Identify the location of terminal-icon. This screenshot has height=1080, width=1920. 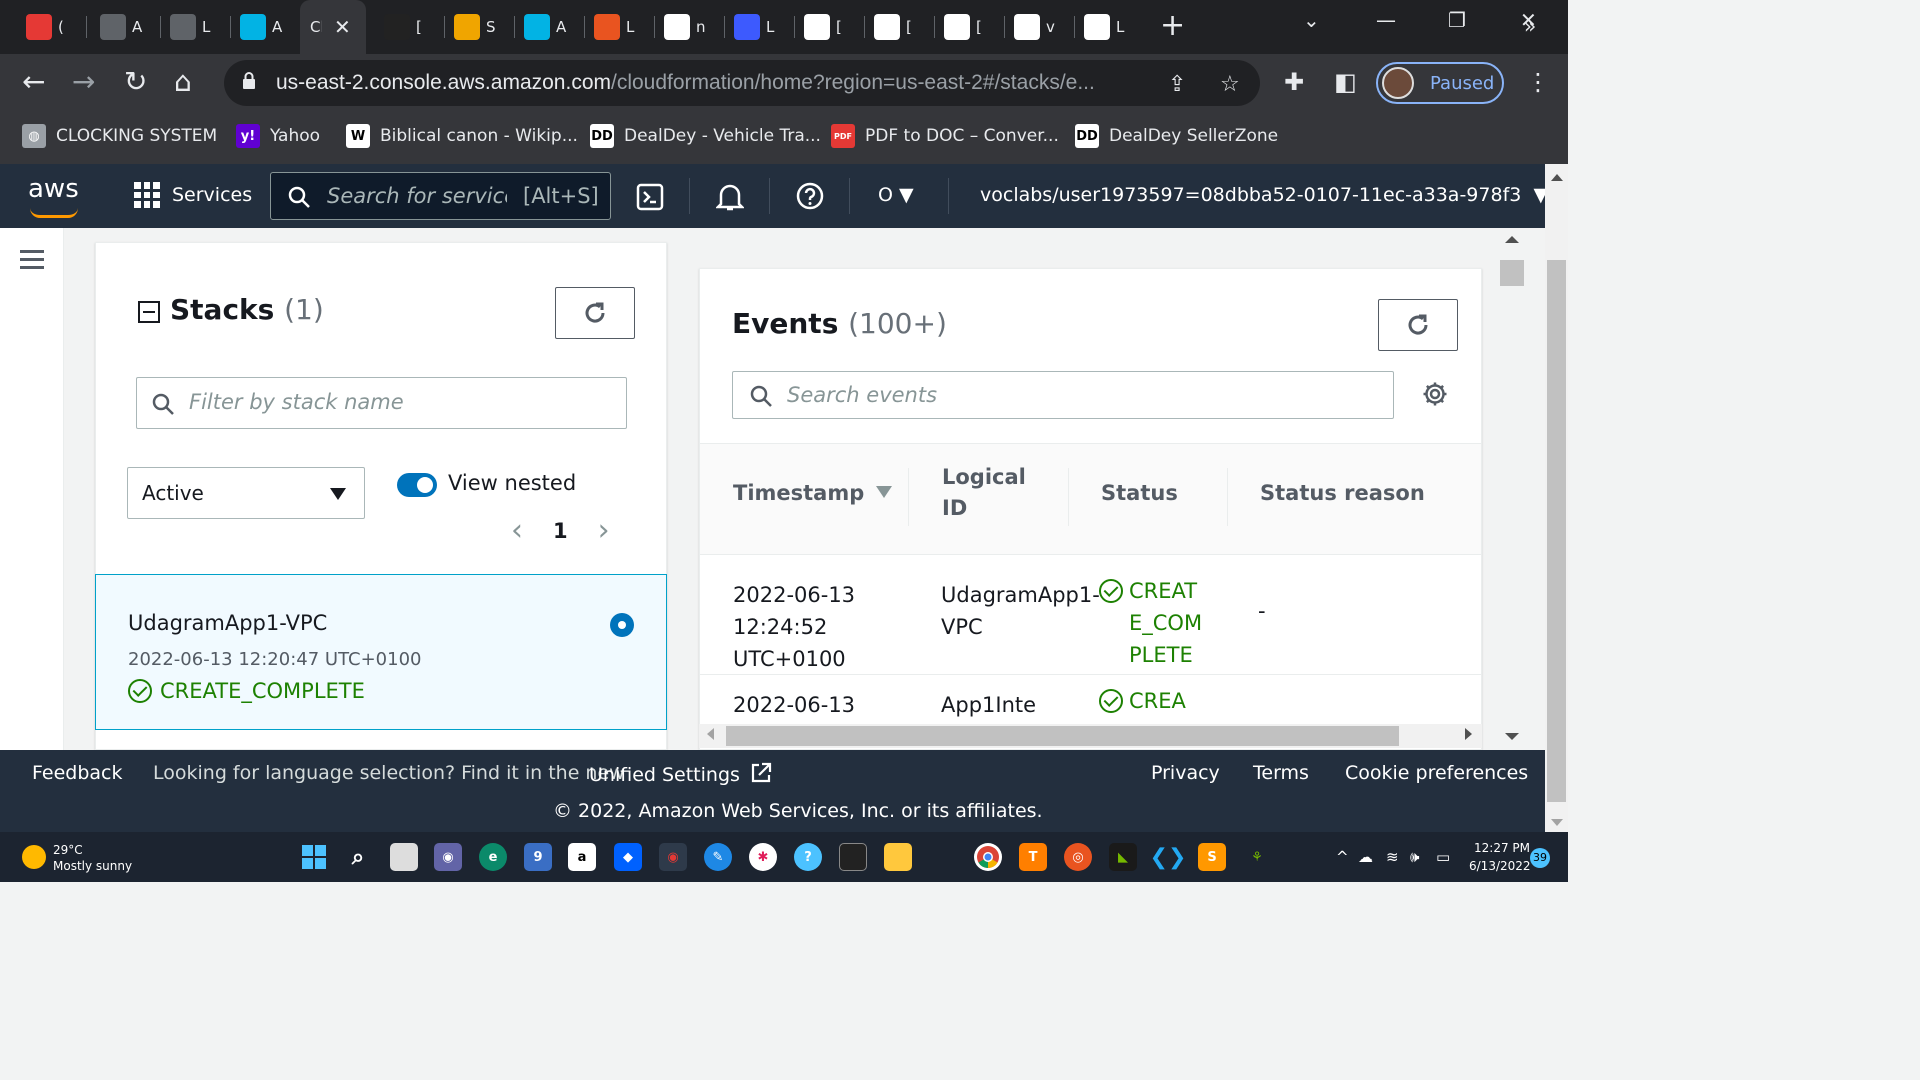
(853, 857).